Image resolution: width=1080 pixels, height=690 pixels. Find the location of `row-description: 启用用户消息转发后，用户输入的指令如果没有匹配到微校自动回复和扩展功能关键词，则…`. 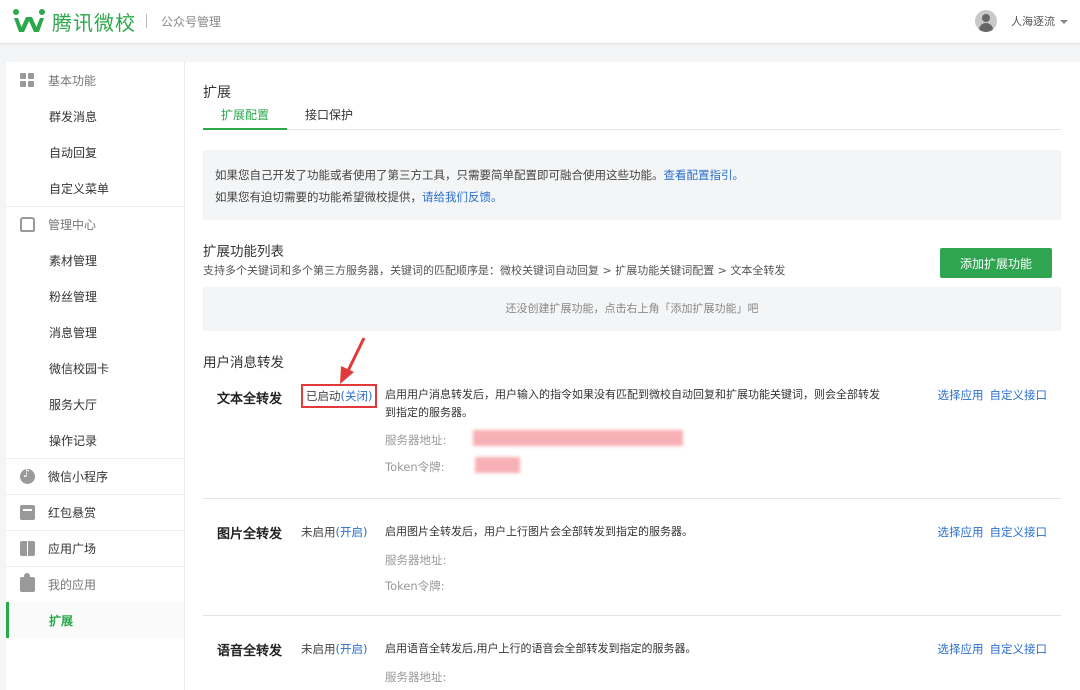

row-description: 启用用户消息转发后，用户输入的指令如果没有匹配到微校自动回复和扩展功能关键词，则… is located at coordinates (632, 403).